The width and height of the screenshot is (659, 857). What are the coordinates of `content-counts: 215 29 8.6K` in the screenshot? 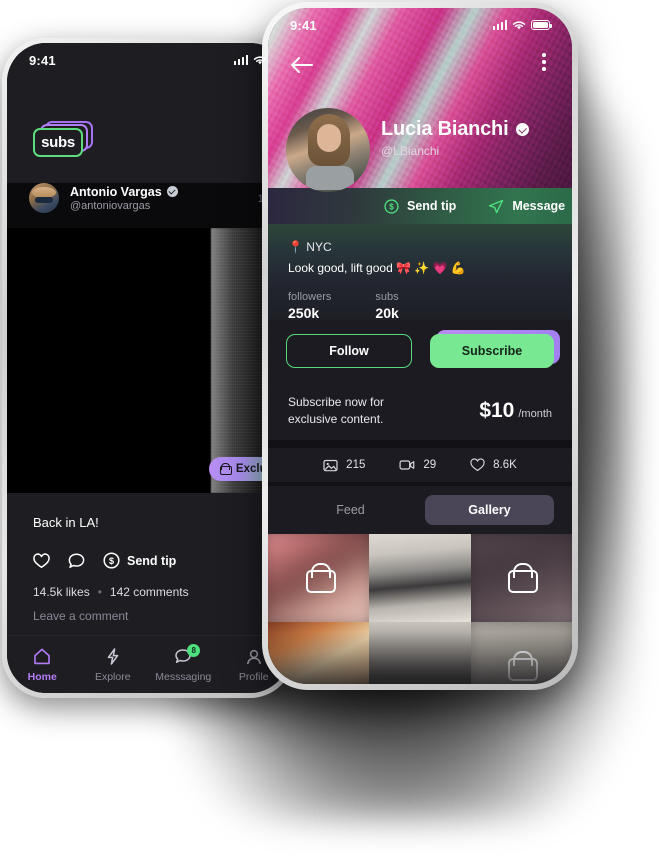 It's located at (420, 465).